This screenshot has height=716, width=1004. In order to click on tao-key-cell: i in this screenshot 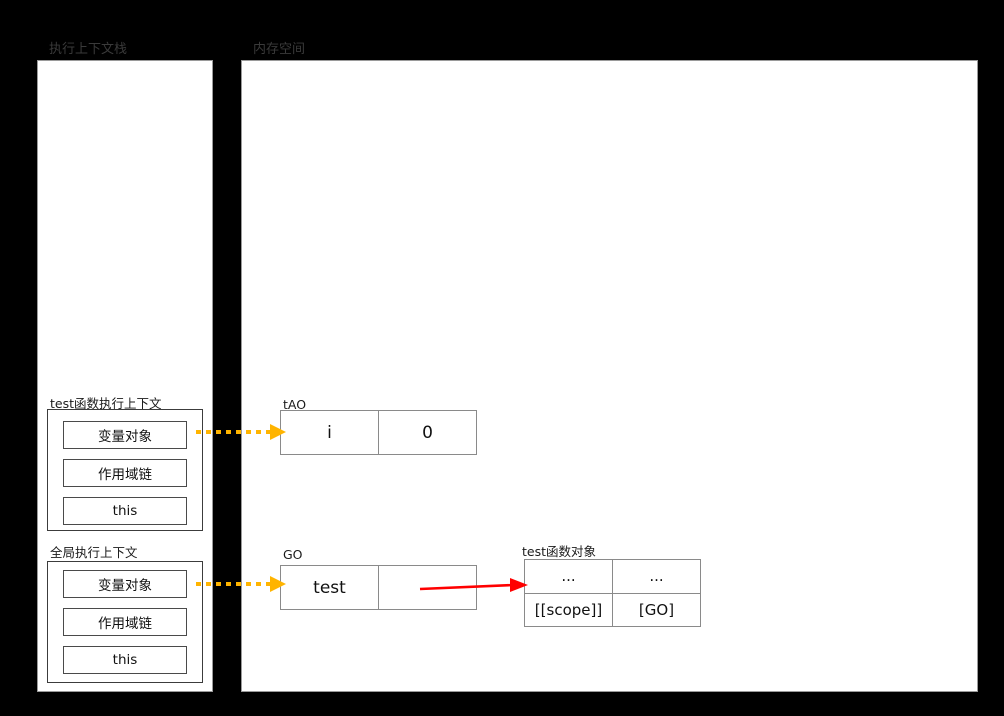, I will do `click(329, 432)`.